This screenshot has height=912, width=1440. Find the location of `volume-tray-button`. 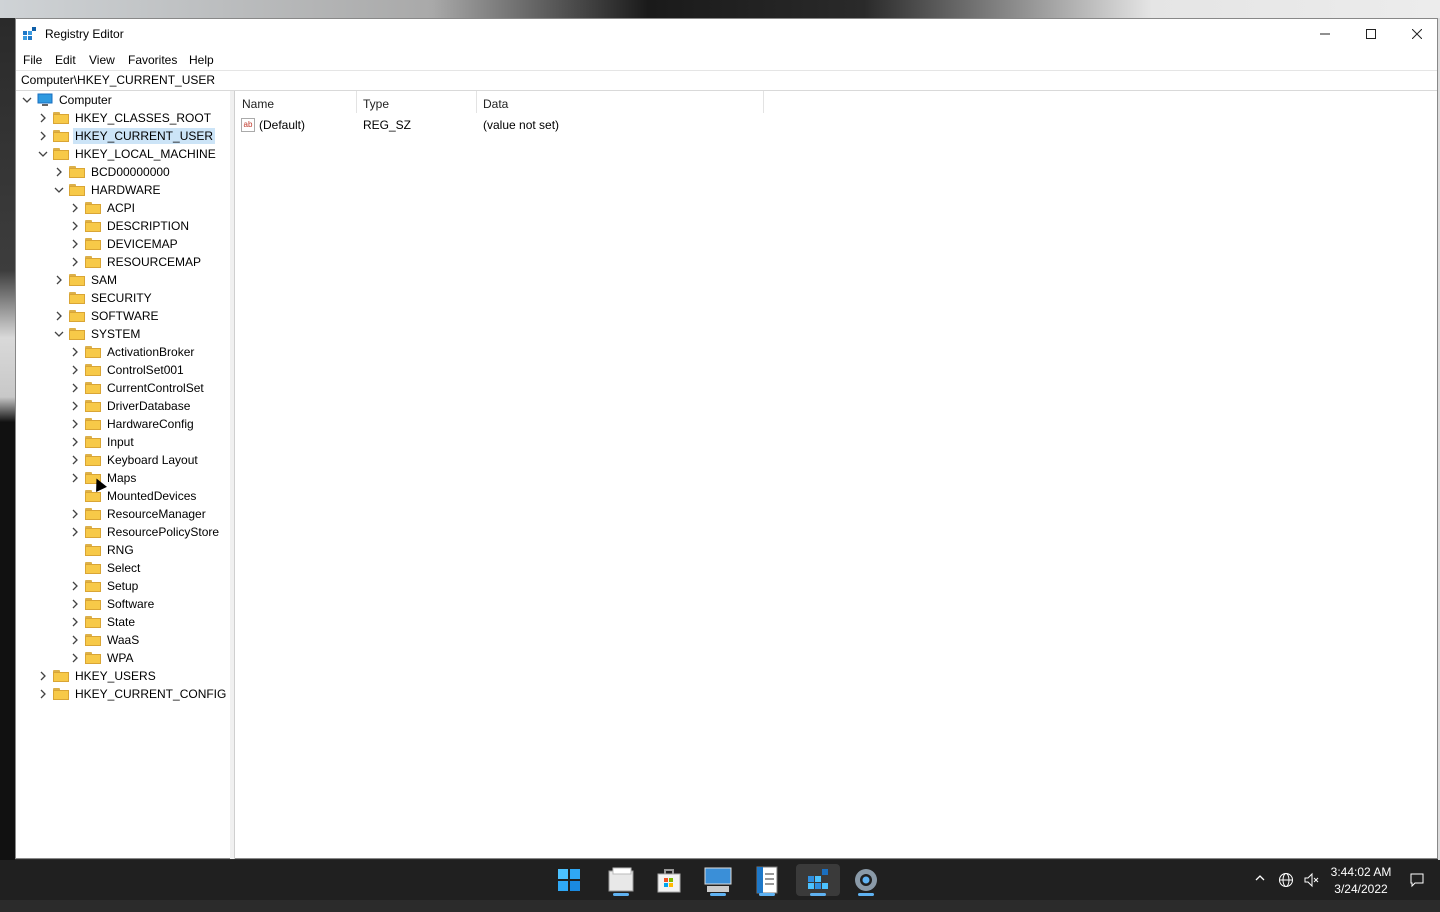

volume-tray-button is located at coordinates (1311, 892).